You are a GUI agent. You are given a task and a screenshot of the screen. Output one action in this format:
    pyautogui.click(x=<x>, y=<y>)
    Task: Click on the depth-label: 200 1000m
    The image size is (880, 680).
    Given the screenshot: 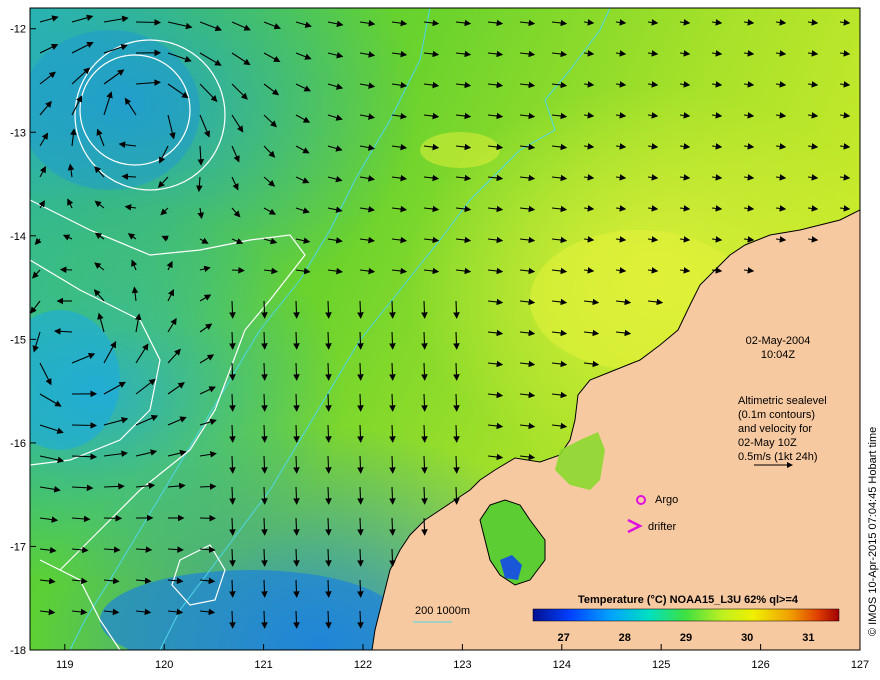 What is the action you would take?
    pyautogui.click(x=442, y=611)
    